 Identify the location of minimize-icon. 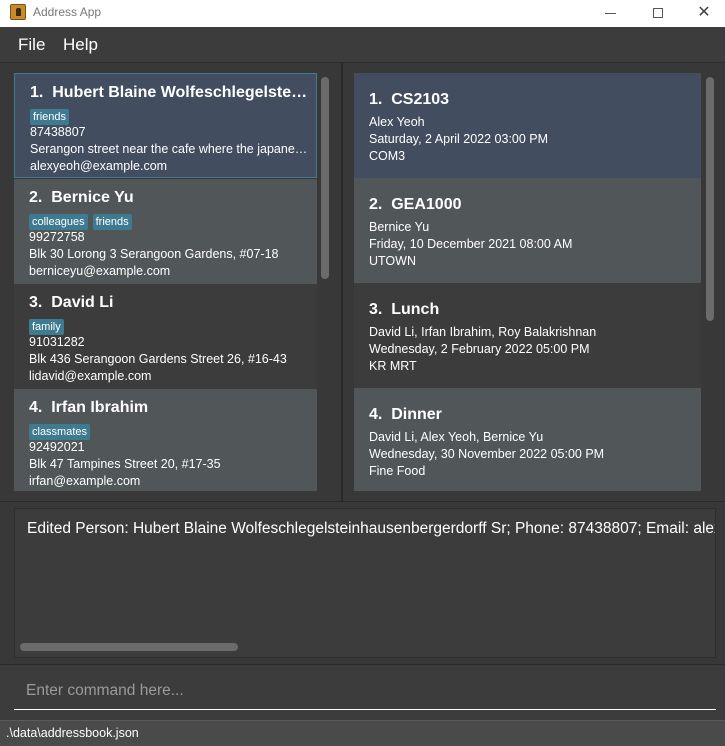
(610, 13).